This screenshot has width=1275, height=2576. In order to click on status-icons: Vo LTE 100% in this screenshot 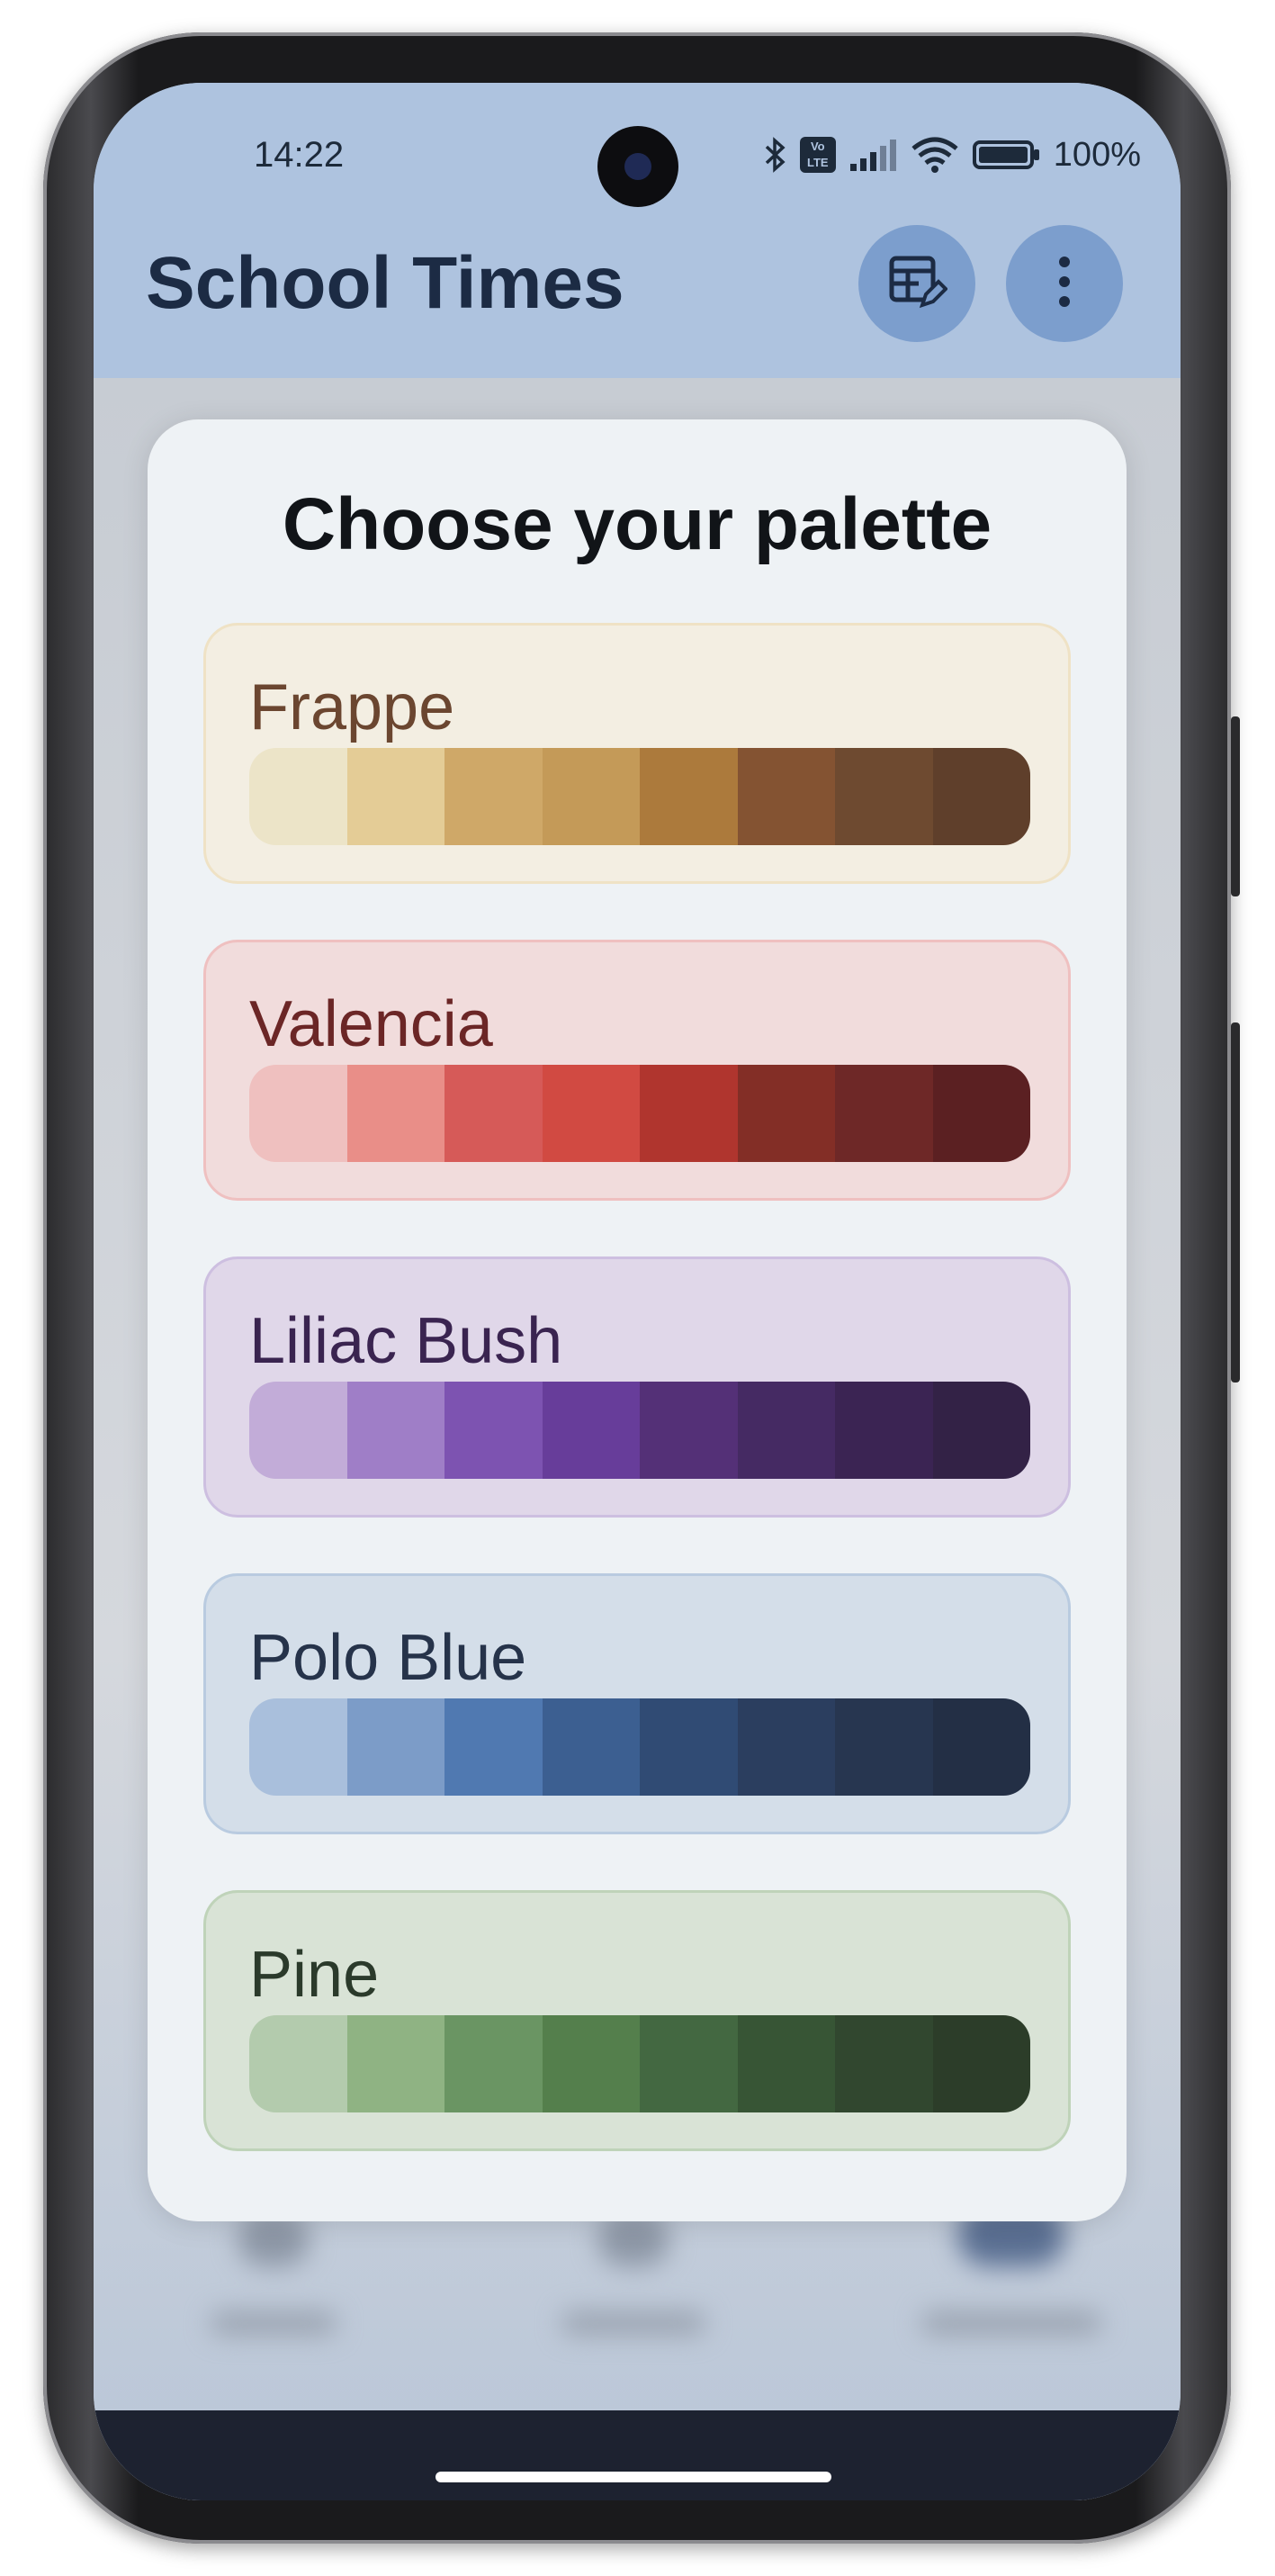, I will do `click(952, 155)`.